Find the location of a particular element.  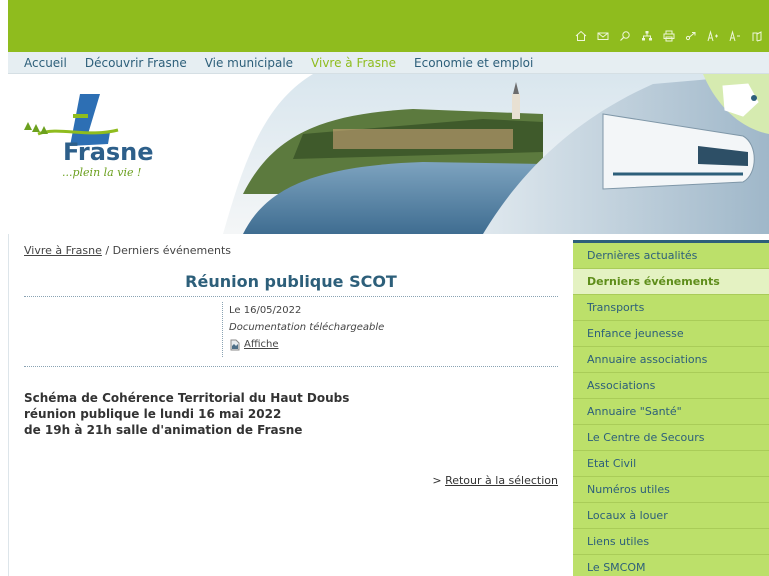

content-border is located at coordinates (8, 405).